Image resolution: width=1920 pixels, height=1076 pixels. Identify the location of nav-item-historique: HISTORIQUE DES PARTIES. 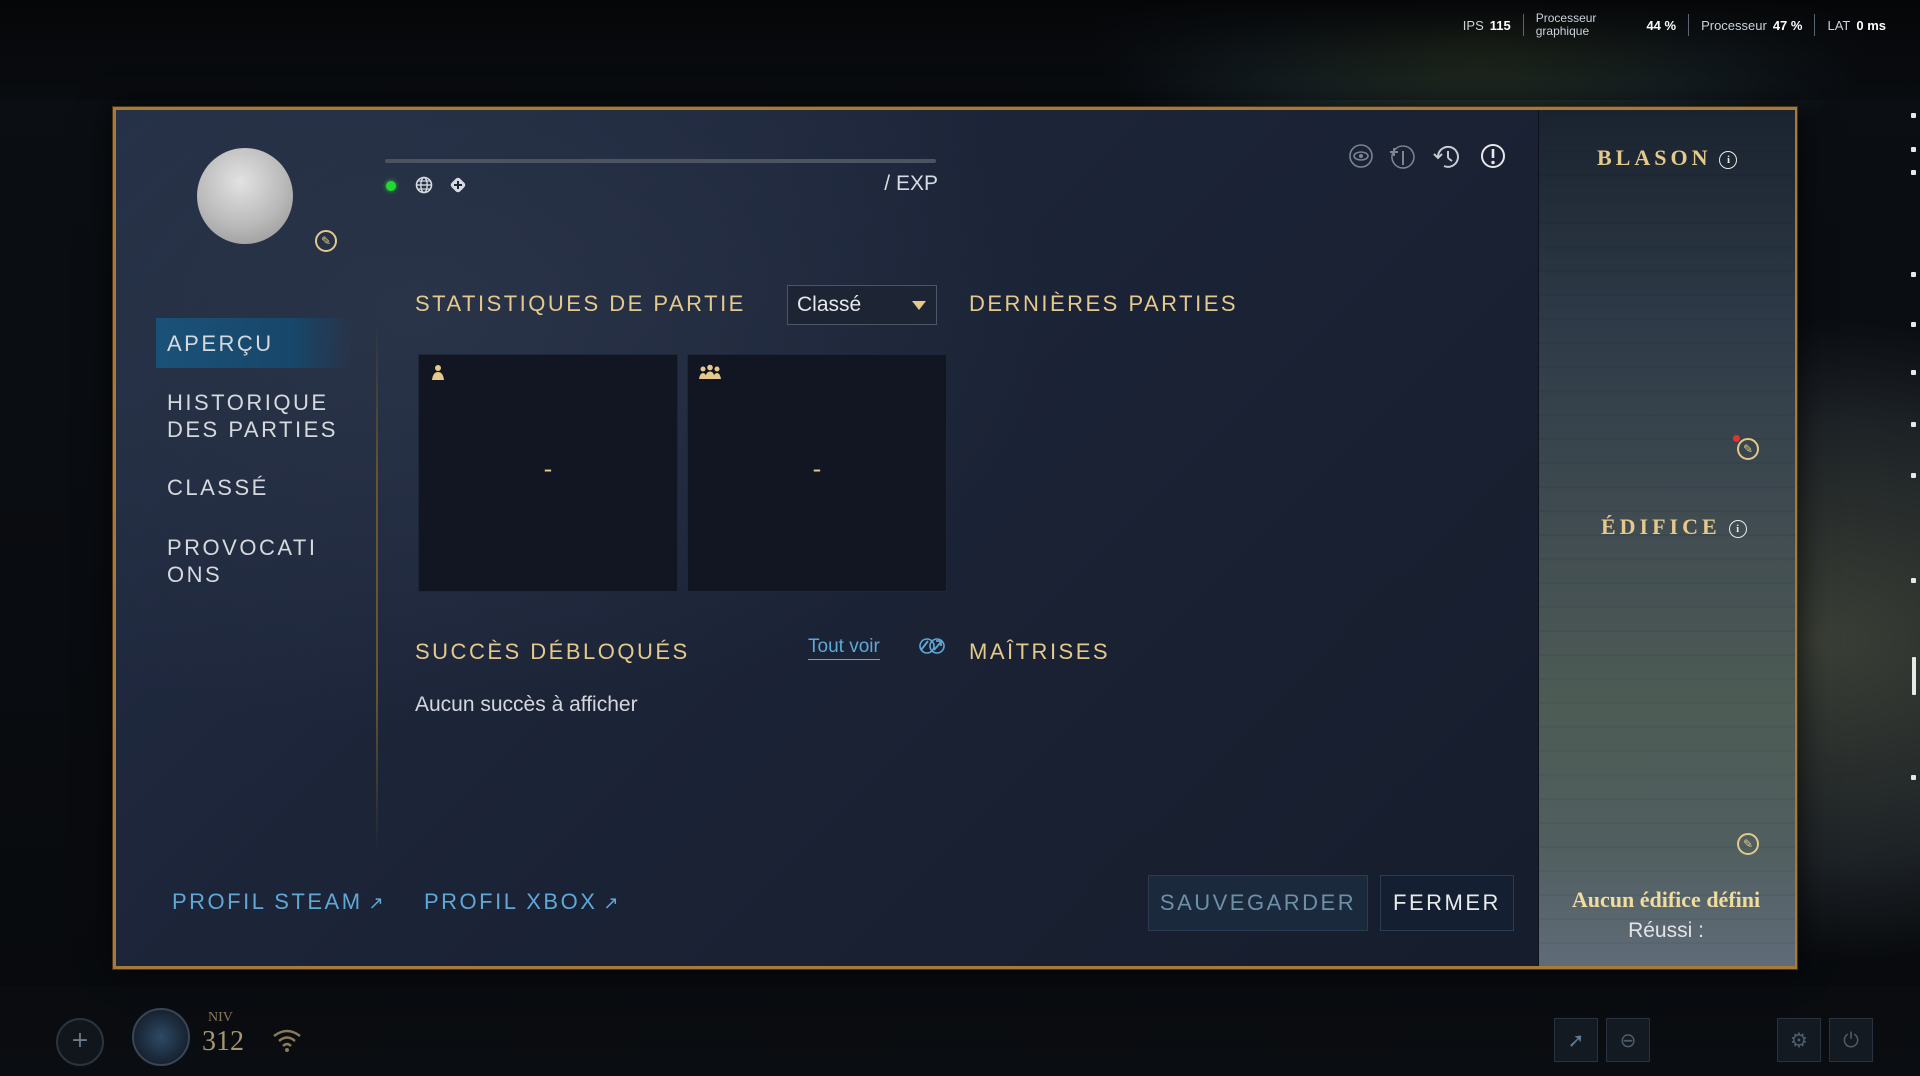
(252, 416).